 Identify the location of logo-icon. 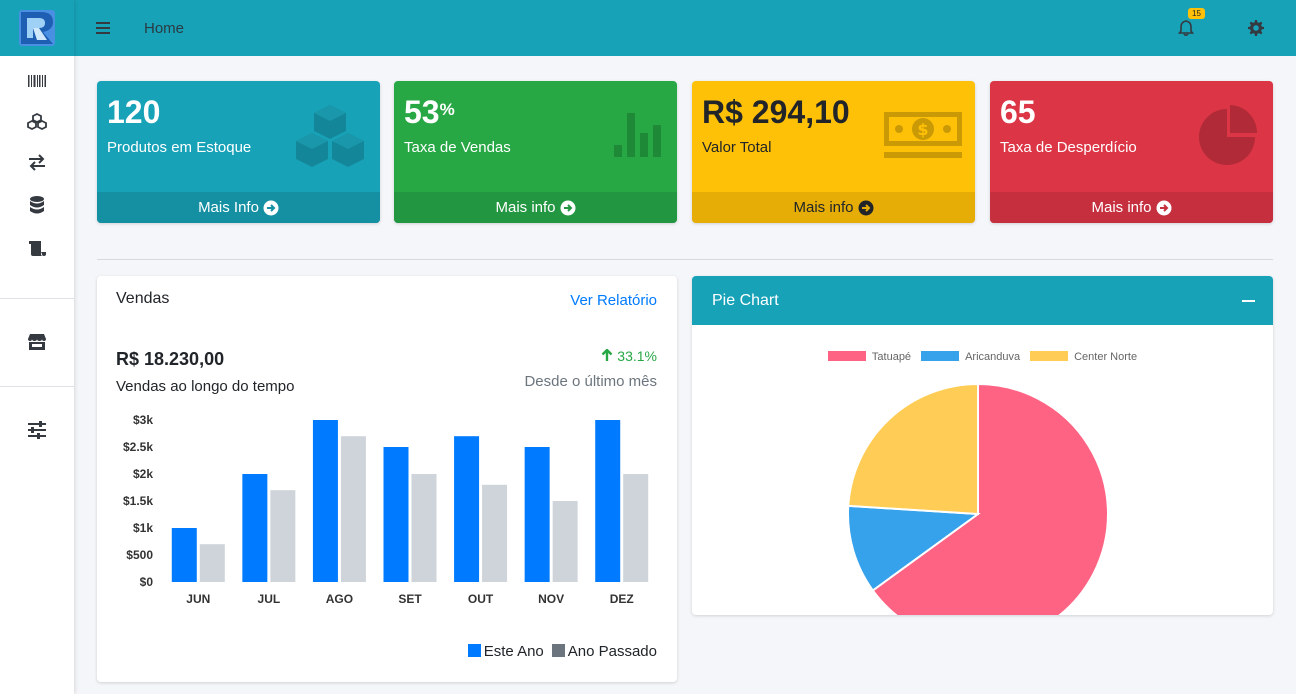
(37, 28).